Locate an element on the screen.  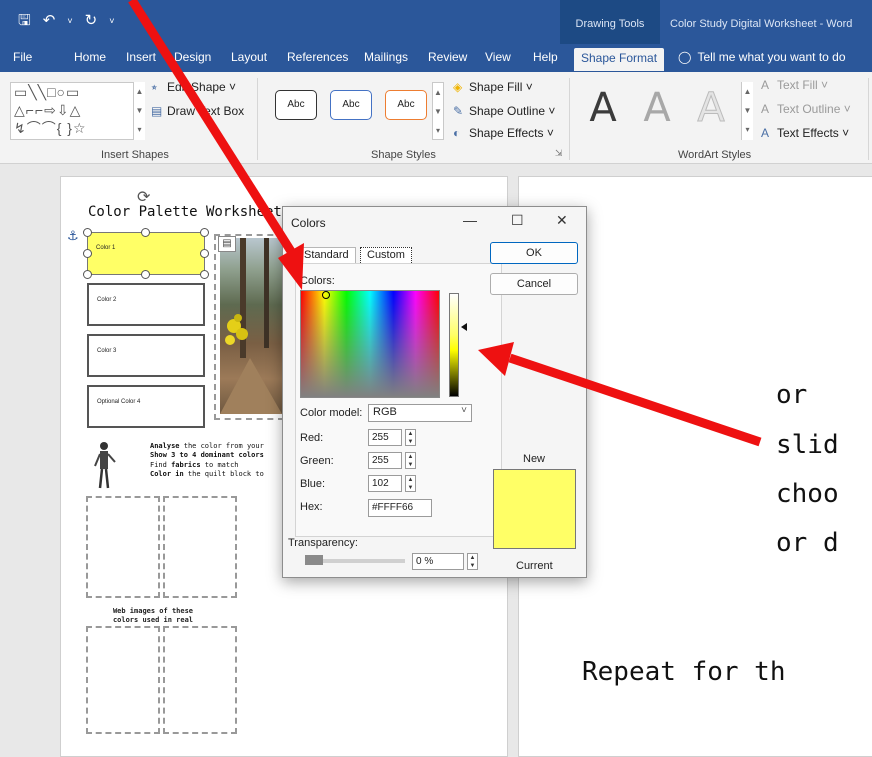
edit-shape-icon: ⭒ is located at coordinates (154, 87).